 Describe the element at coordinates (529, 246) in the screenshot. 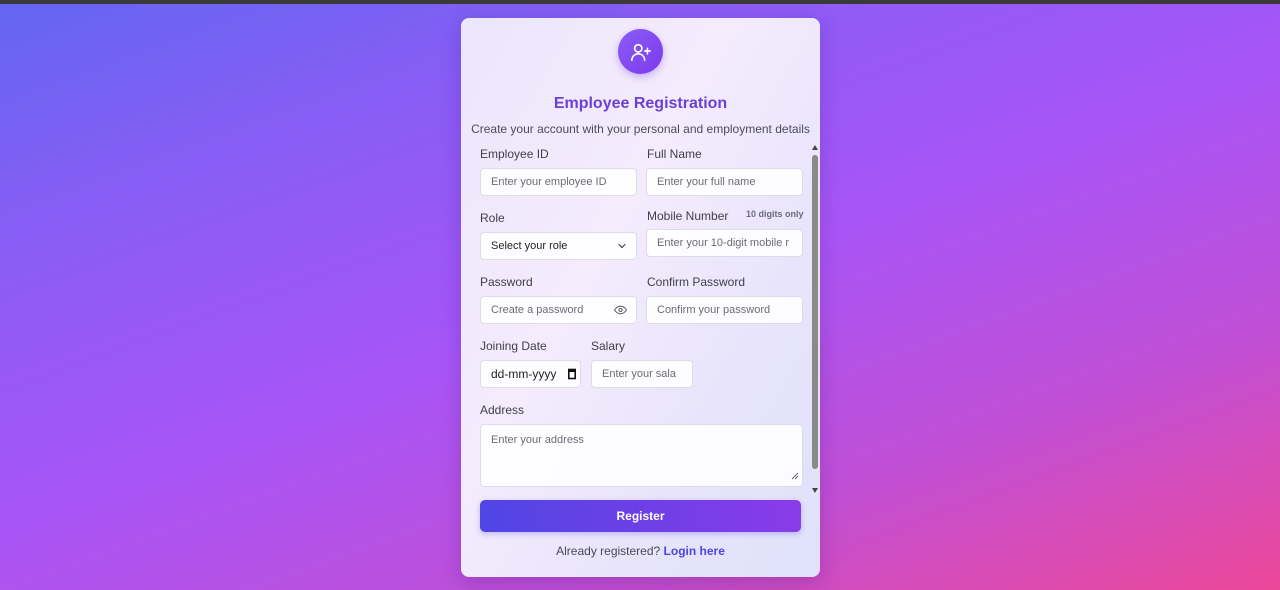

I see `role-selected-value: Select your role` at that location.